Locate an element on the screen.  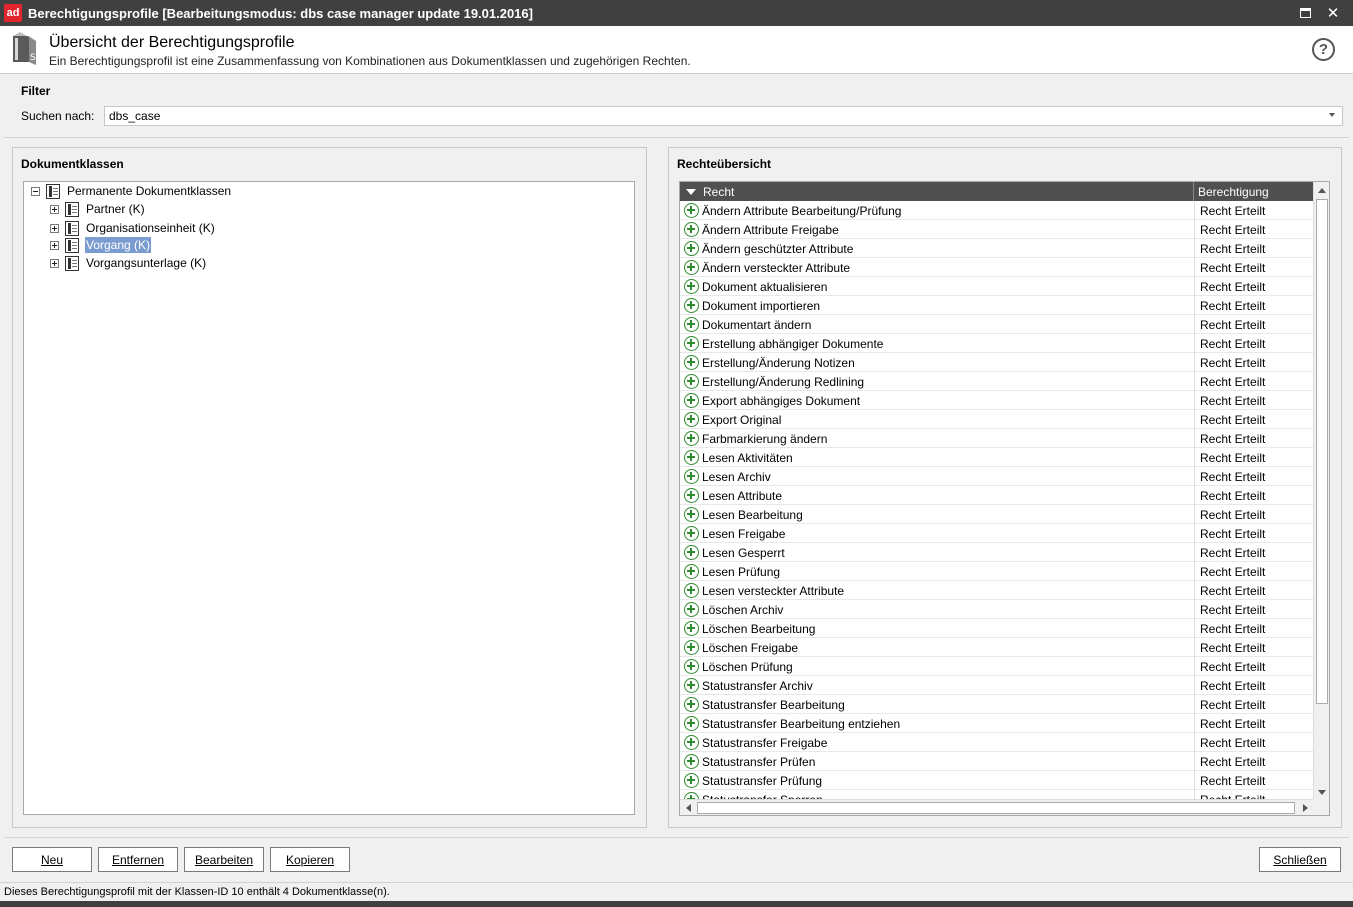
table-row: Dokument importieren Recht Erteilt is located at coordinates (996, 305).